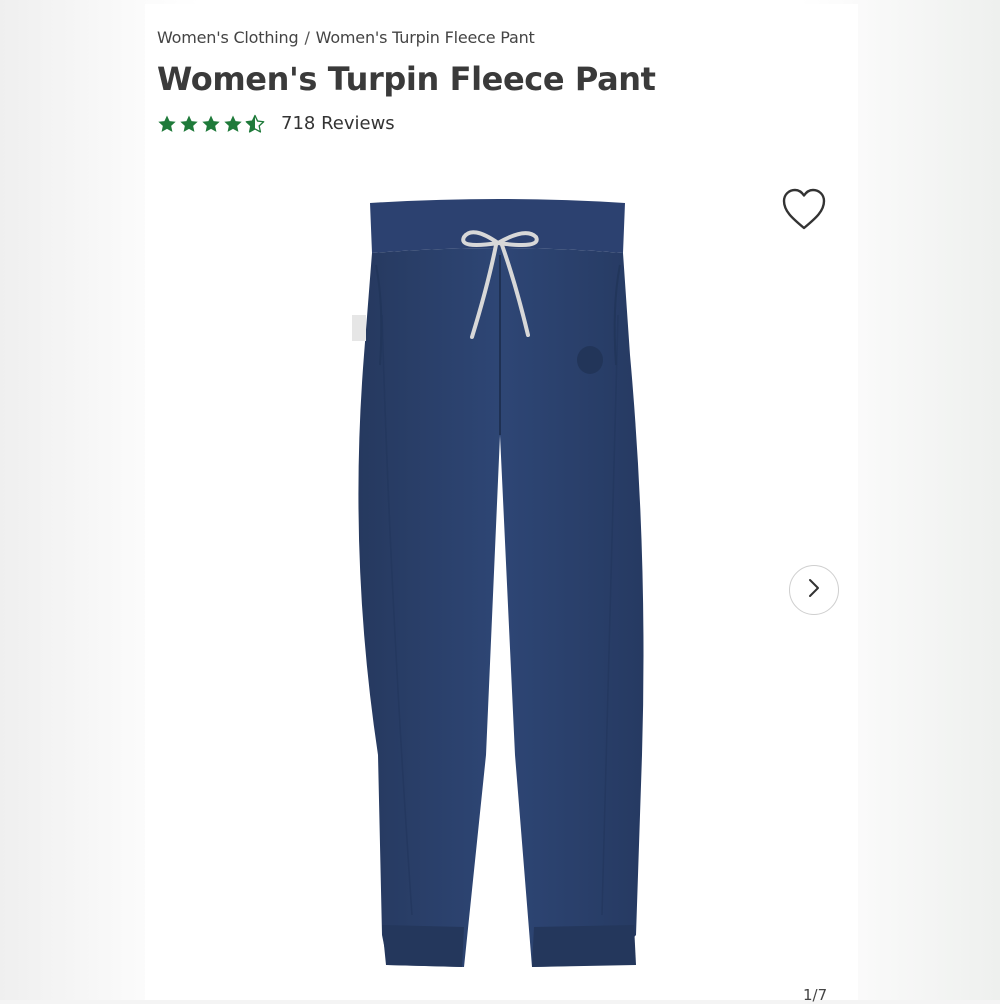 The width and height of the screenshot is (1000, 1004). What do you see at coordinates (804, 209) in the screenshot?
I see `wishlist-heart-icon` at bounding box center [804, 209].